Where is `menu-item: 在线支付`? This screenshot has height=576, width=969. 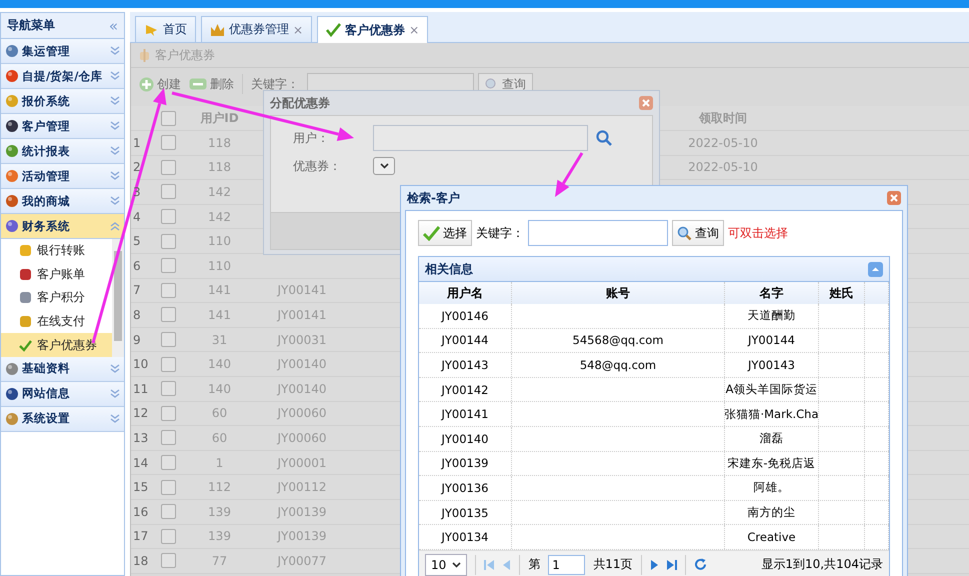
menu-item: 在线支付 is located at coordinates (56, 322).